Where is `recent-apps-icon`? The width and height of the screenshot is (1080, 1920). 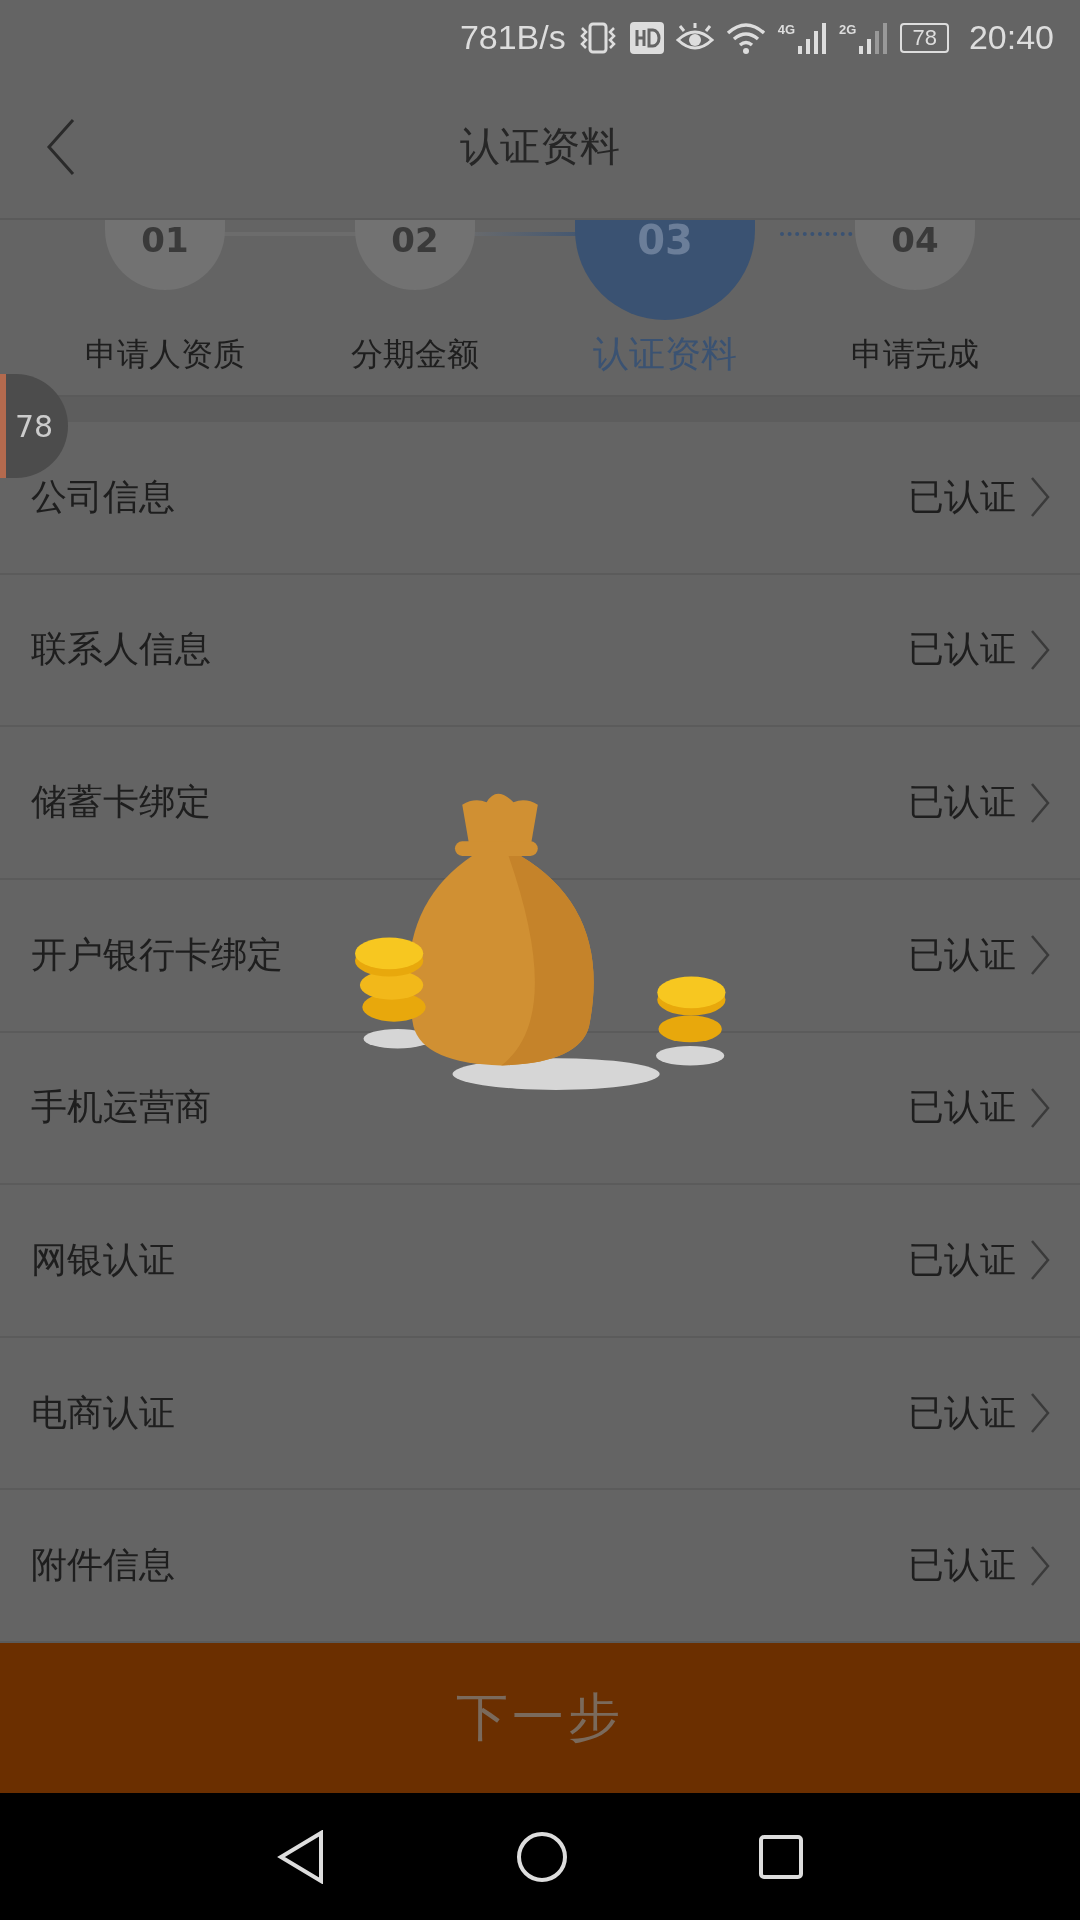 recent-apps-icon is located at coordinates (781, 1856).